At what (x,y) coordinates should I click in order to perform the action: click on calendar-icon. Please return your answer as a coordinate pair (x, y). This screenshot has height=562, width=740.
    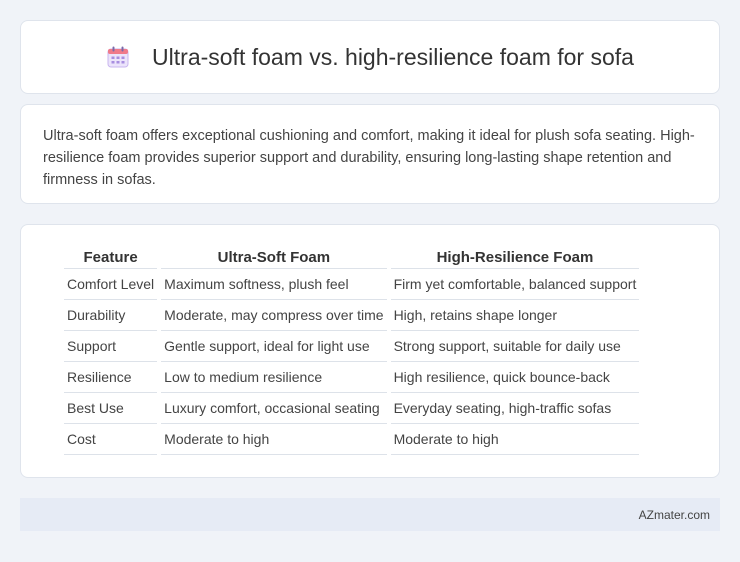
    Looking at the image, I should click on (118, 57).